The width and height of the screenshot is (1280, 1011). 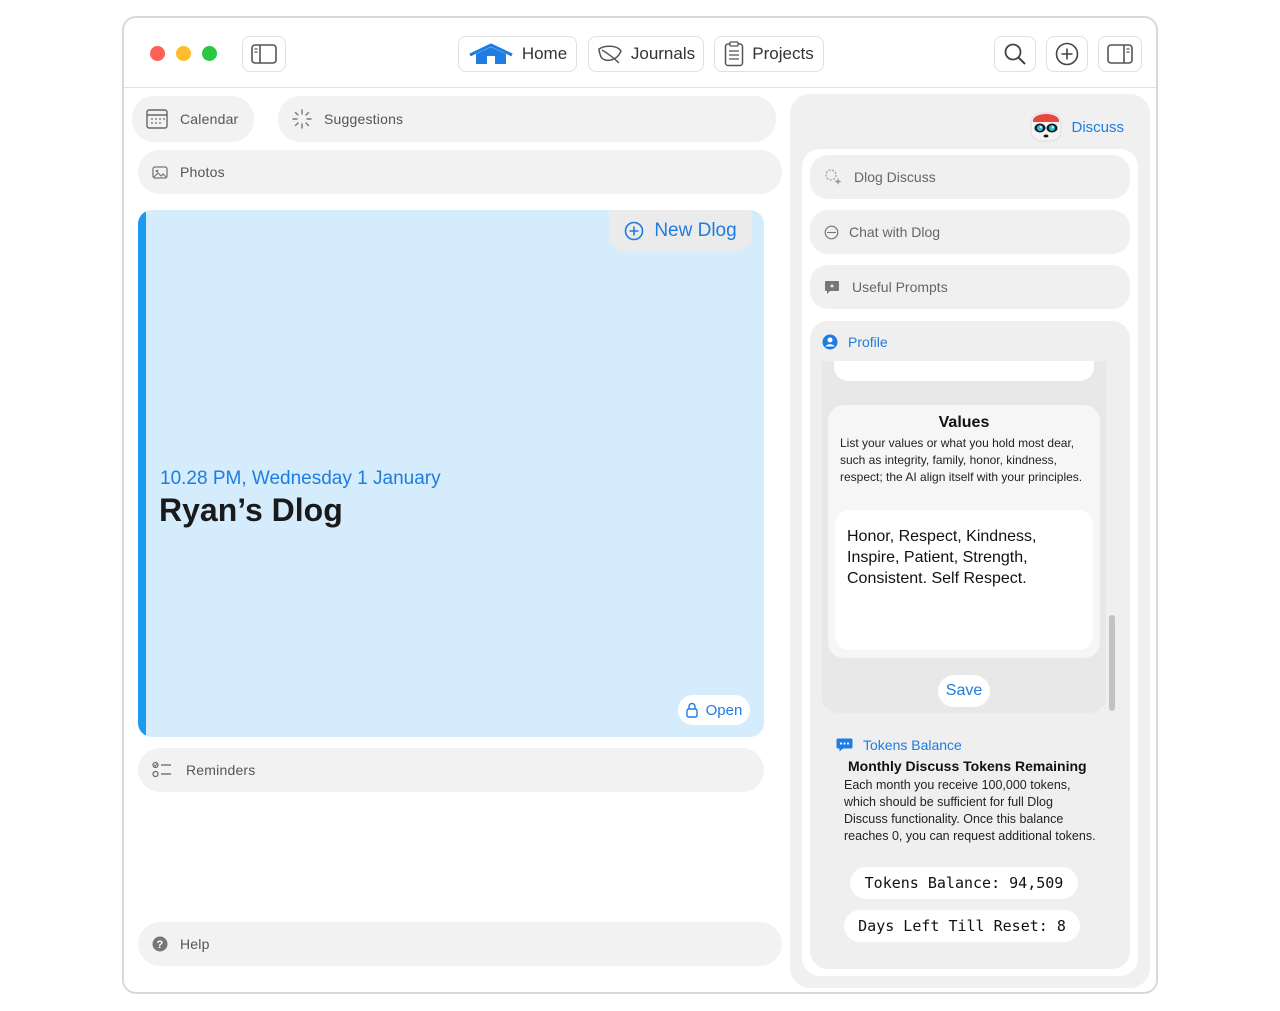 I want to click on save-button: Save, so click(x=964, y=691).